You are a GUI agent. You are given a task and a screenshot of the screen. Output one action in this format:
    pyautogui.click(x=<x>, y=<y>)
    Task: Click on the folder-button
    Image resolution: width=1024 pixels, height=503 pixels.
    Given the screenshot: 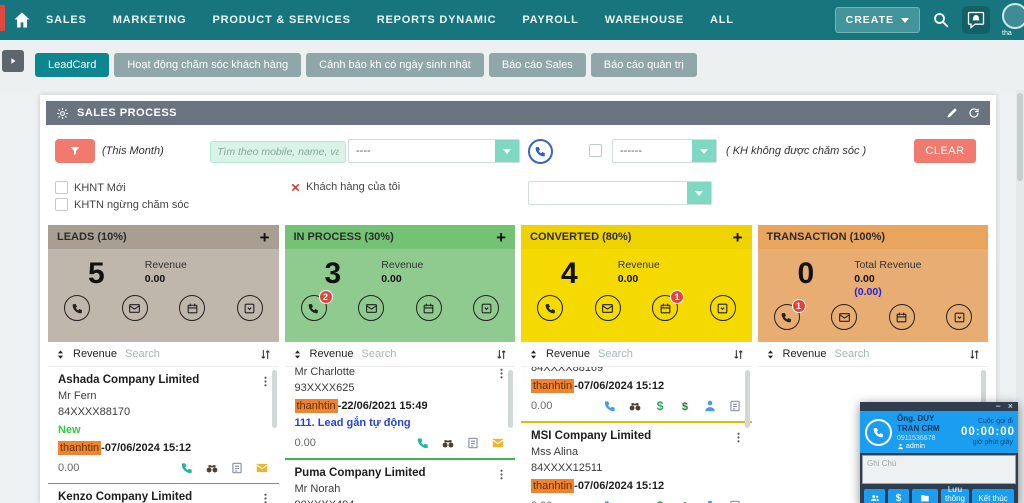 What is the action you would take?
    pyautogui.click(x=925, y=496)
    